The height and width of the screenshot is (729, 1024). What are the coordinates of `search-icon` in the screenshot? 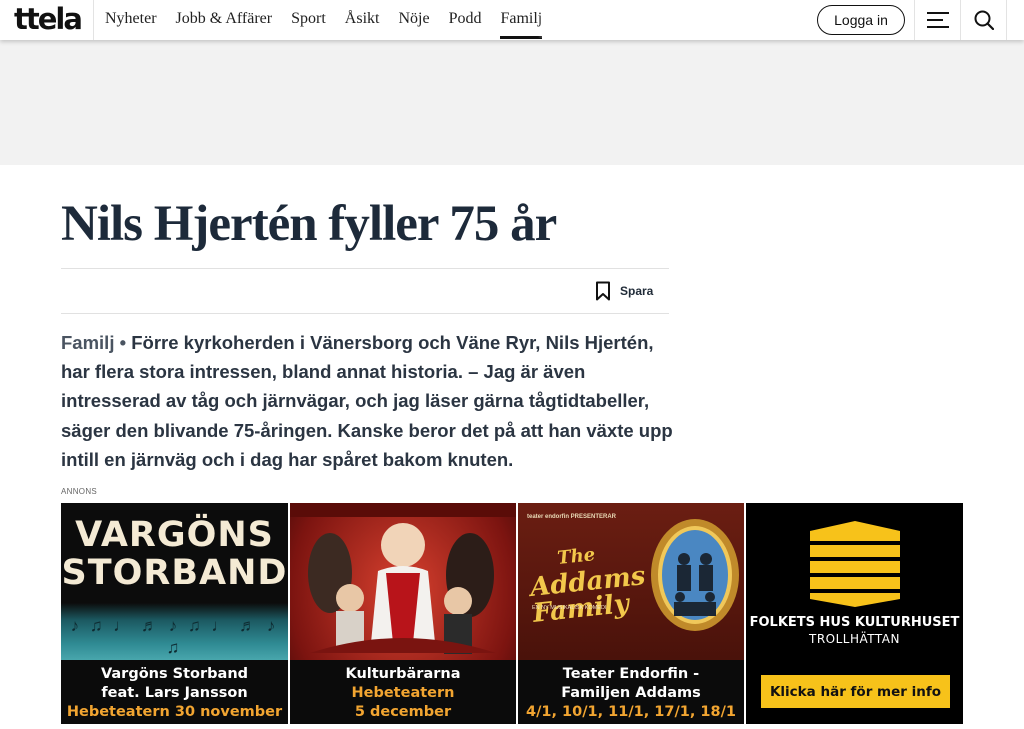 It's located at (984, 20).